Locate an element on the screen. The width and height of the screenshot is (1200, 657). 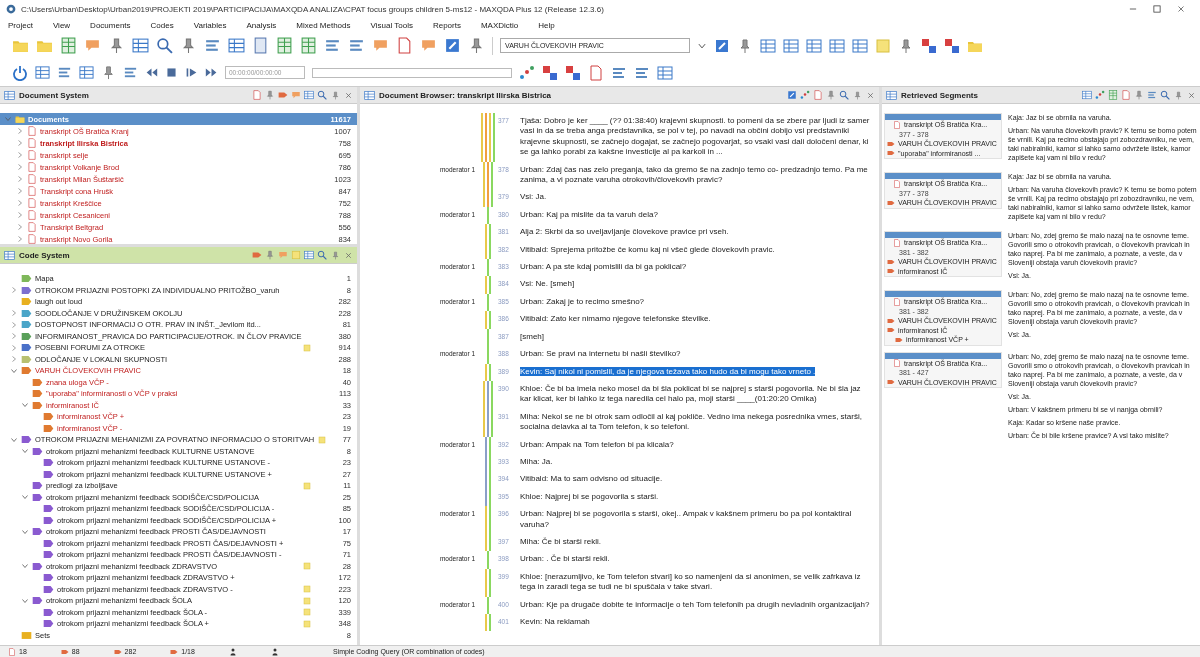
power-icon is located at coordinates (20, 72).